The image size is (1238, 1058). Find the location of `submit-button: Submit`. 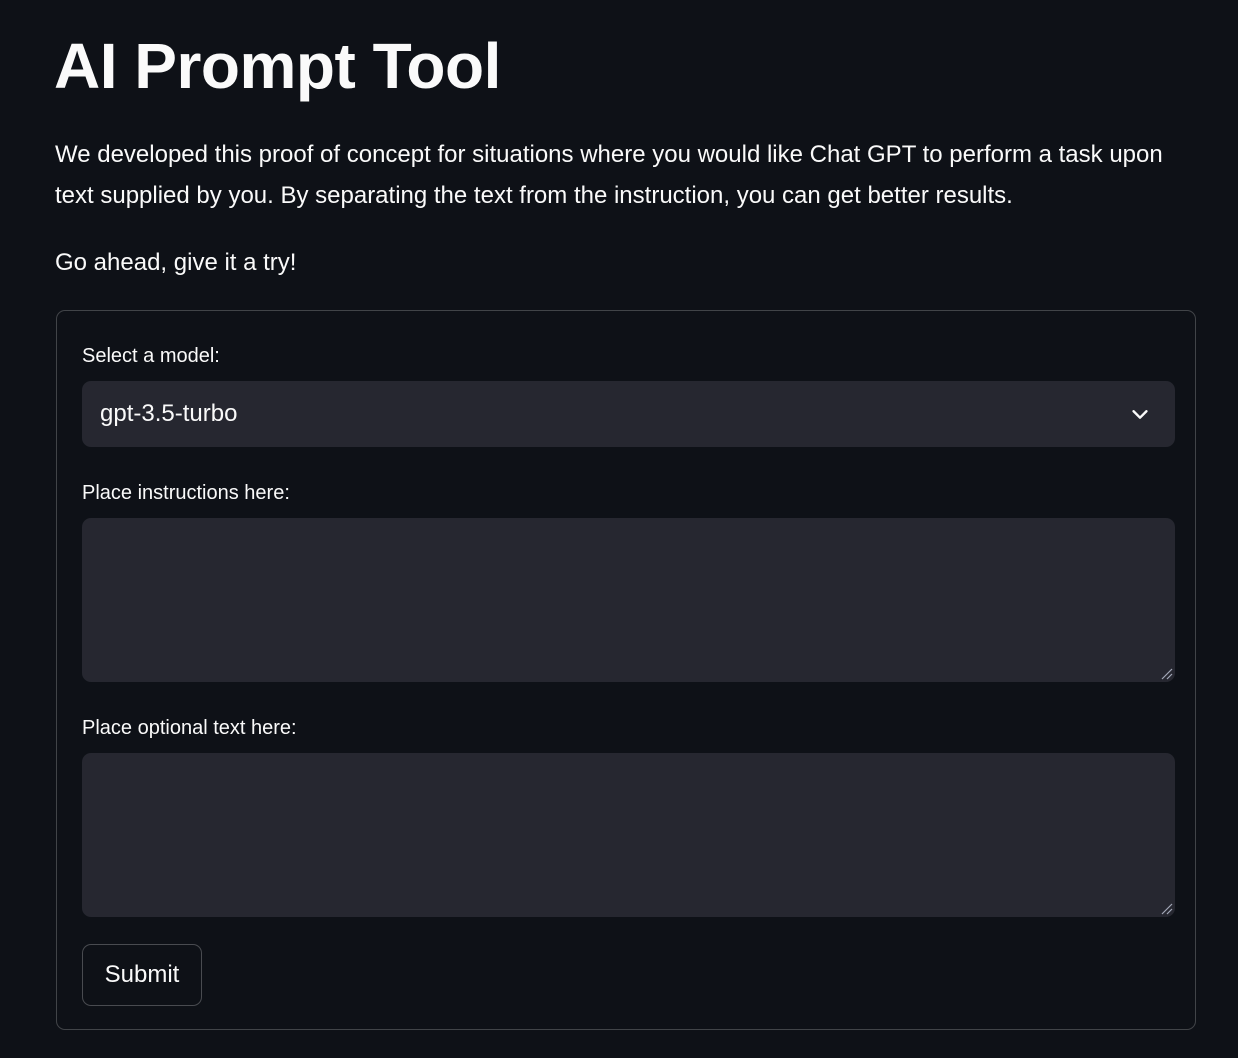

submit-button: Submit is located at coordinates (142, 975).